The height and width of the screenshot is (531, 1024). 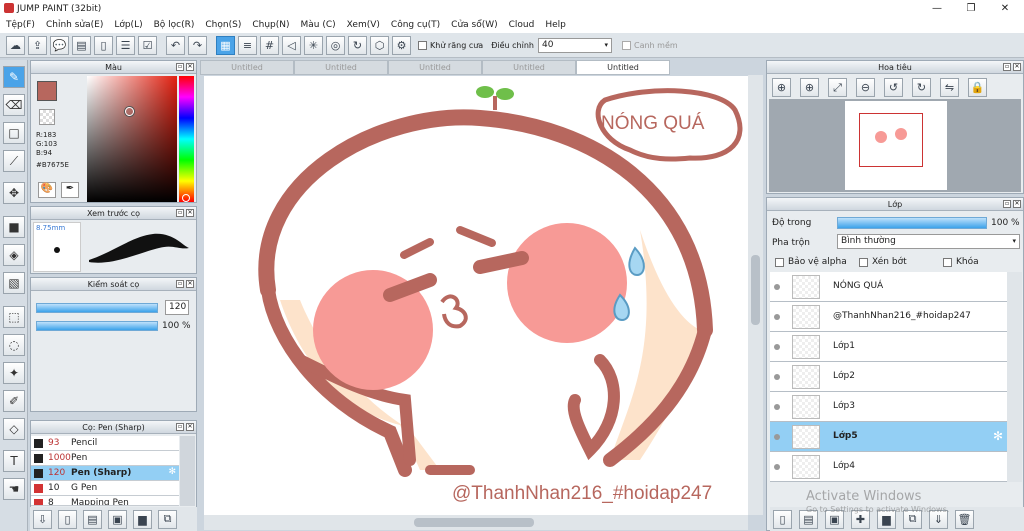 I want to click on list-item: 120 Pen (Sharp) ✻, so click(x=105, y=473).